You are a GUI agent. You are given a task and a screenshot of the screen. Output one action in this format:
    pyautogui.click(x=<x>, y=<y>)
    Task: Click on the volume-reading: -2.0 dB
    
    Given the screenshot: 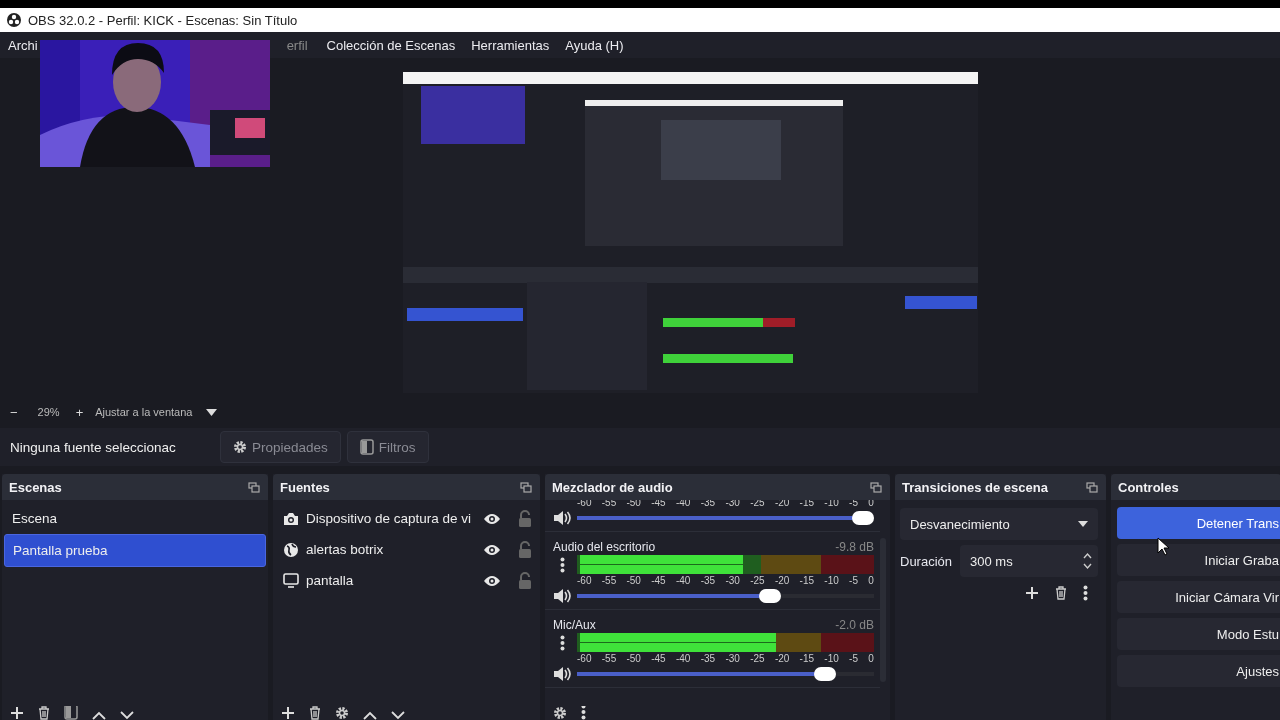 What is the action you would take?
    pyautogui.click(x=854, y=625)
    